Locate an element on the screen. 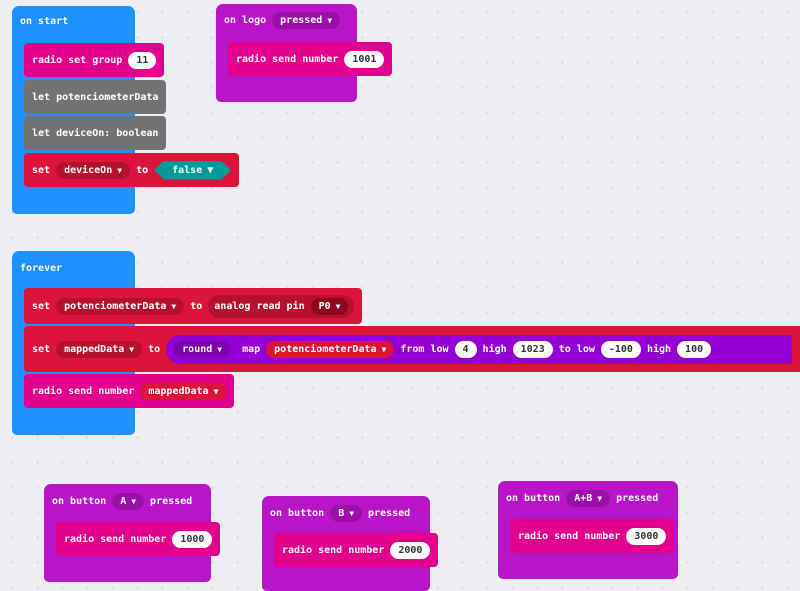  map-variable-label: potenciometerData is located at coordinates (325, 349).